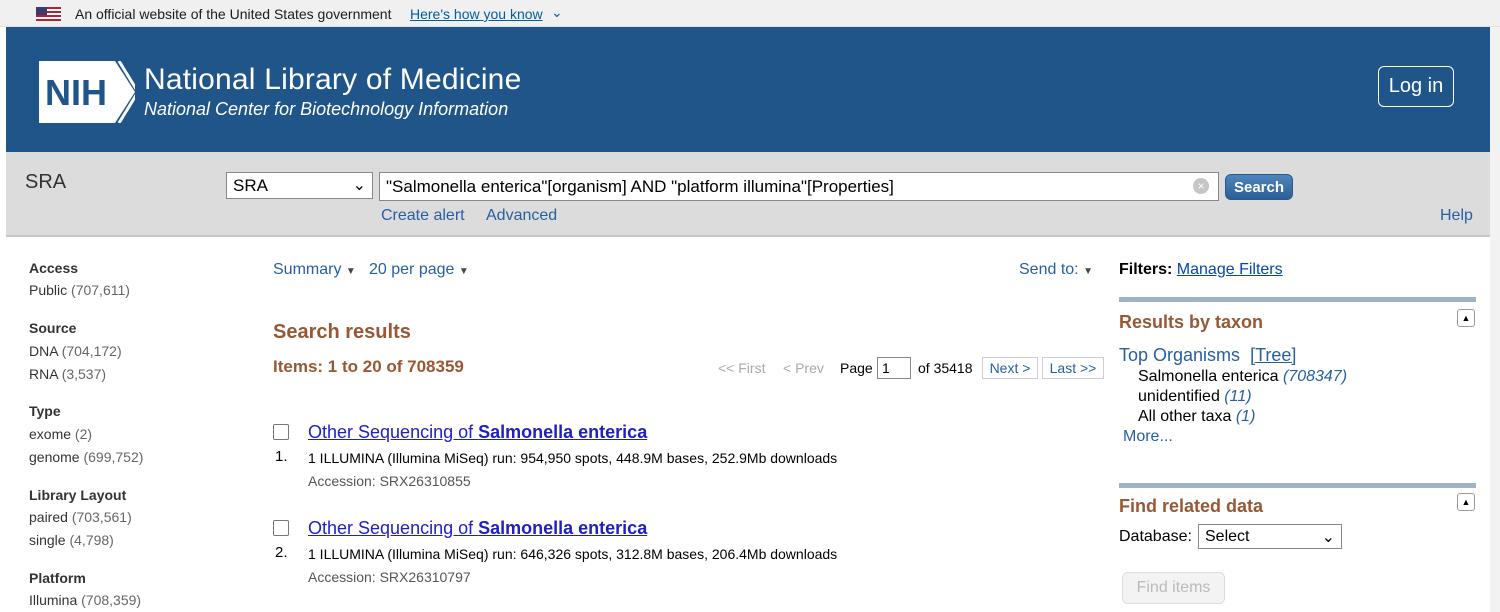 The height and width of the screenshot is (612, 1500). I want to click on taxon-item: Salmonella enterica (708347), so click(1242, 377).